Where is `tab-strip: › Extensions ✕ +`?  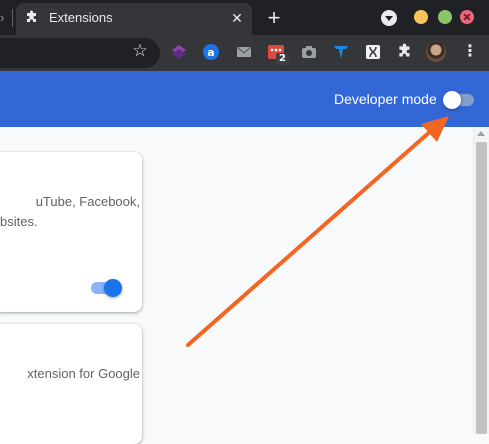 tab-strip: › Extensions ✕ + is located at coordinates (244, 17).